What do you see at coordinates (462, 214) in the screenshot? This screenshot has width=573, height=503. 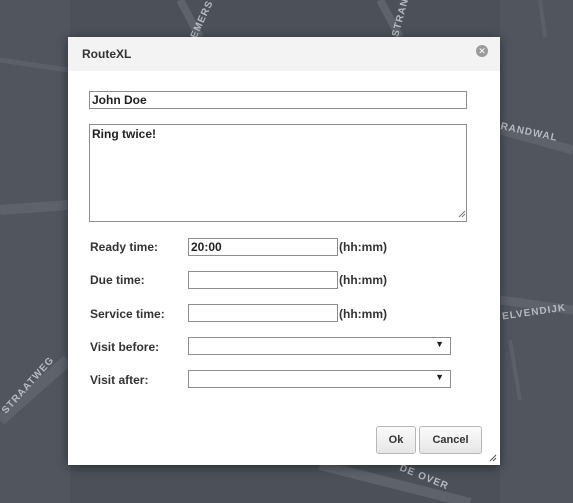 I see `textarea-resize-grip-icon` at bounding box center [462, 214].